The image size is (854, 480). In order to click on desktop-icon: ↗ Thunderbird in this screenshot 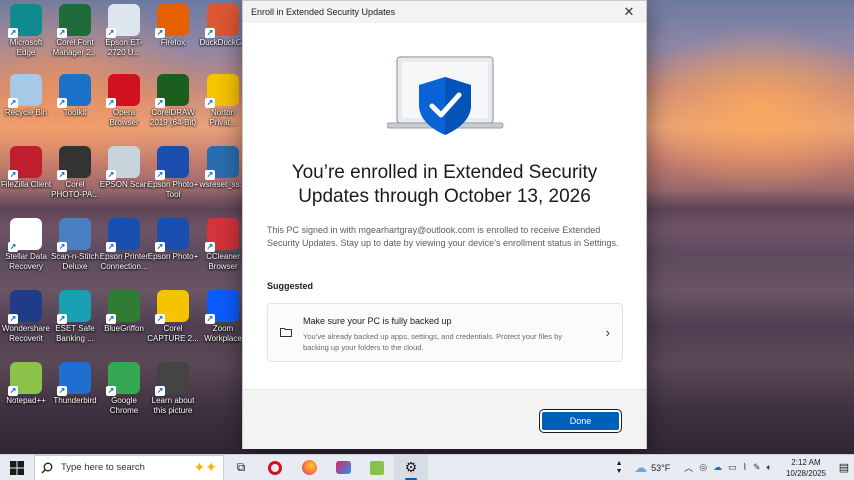, I will do `click(75, 384)`.